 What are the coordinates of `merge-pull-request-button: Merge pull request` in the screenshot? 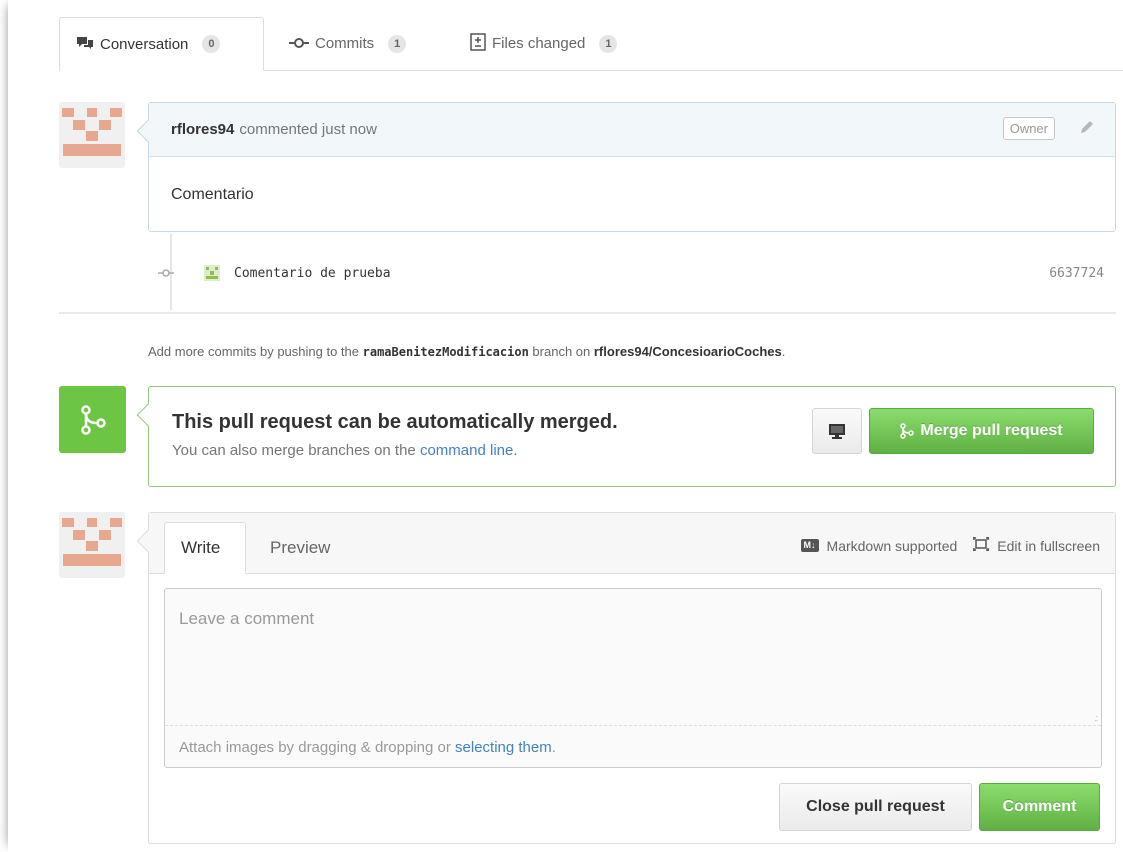 It's located at (981, 431).